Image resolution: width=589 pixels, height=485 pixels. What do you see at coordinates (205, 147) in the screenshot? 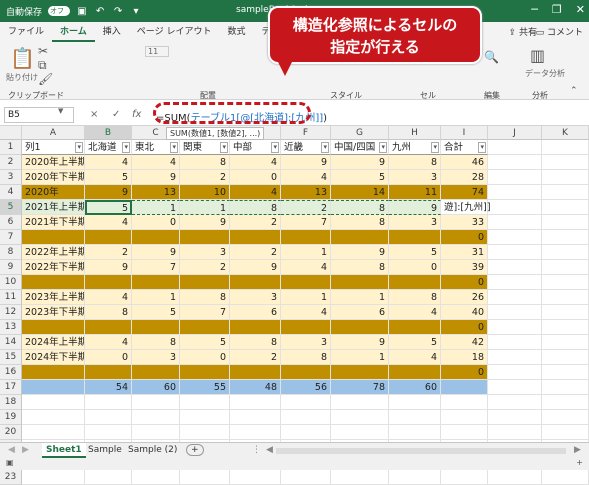
I see `table-header-cell: 関東 ▾` at bounding box center [205, 147].